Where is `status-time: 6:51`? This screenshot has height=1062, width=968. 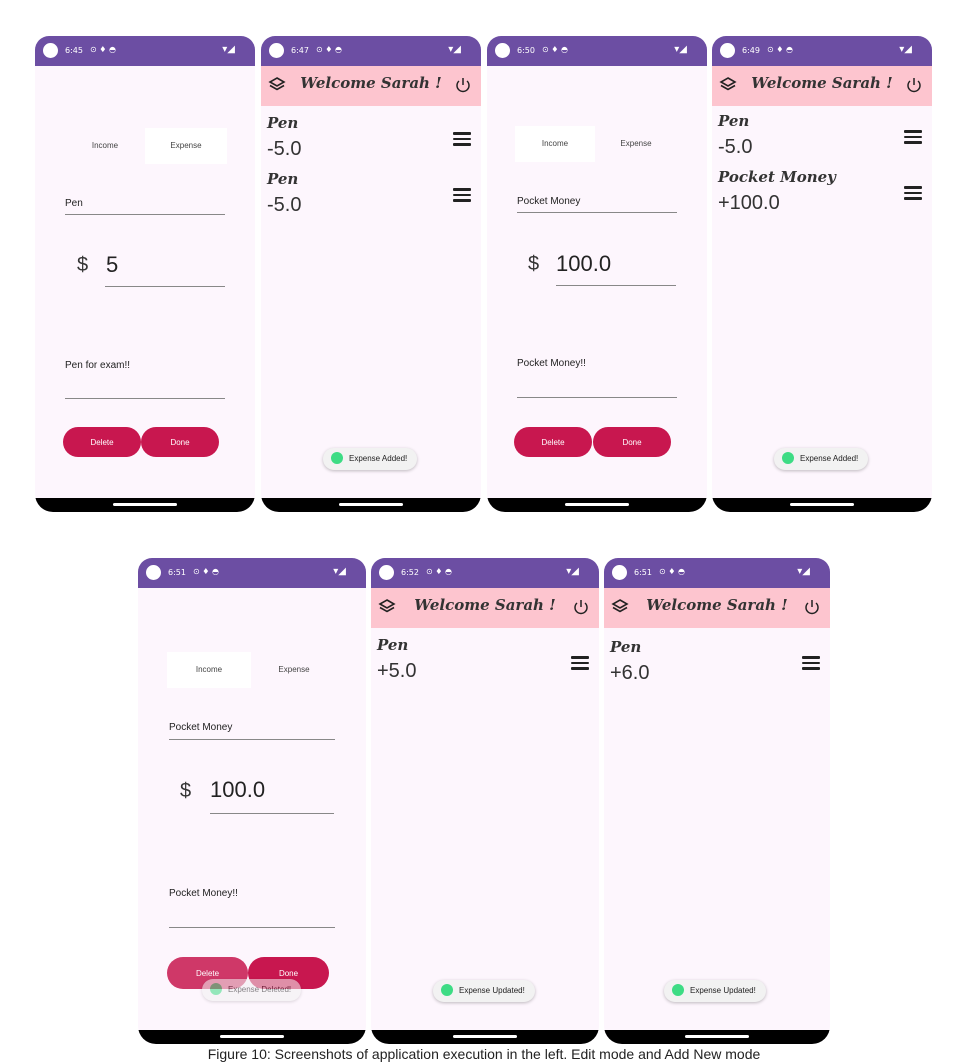 status-time: 6:51 is located at coordinates (643, 572).